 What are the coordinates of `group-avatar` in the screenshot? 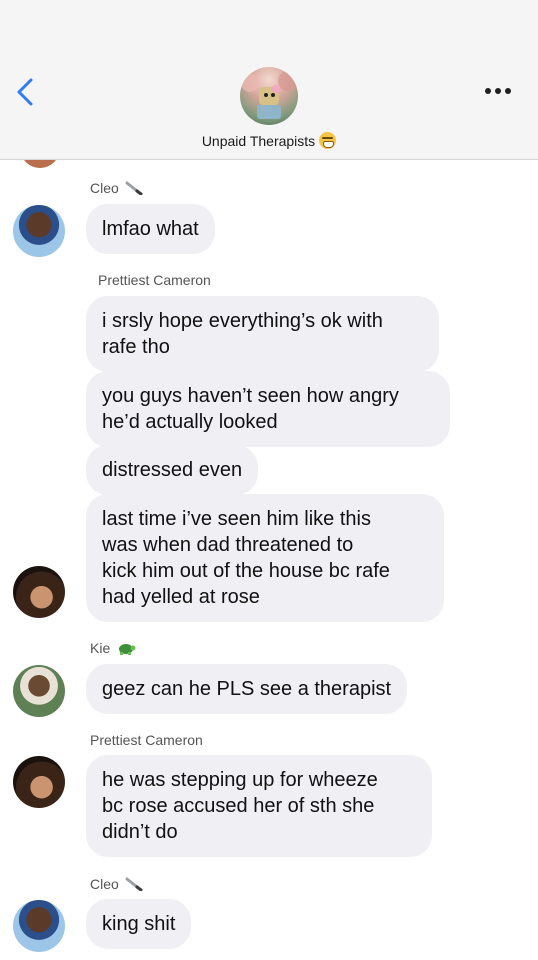 It's located at (269, 96).